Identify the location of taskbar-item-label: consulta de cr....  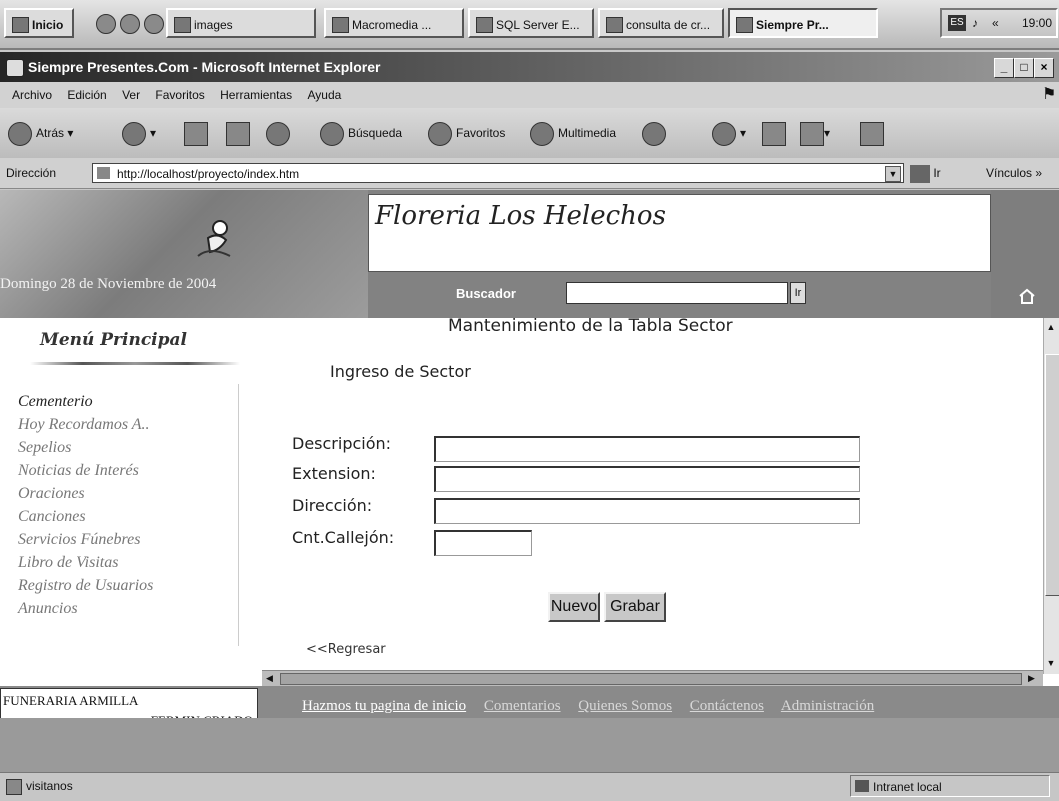
(668, 25).